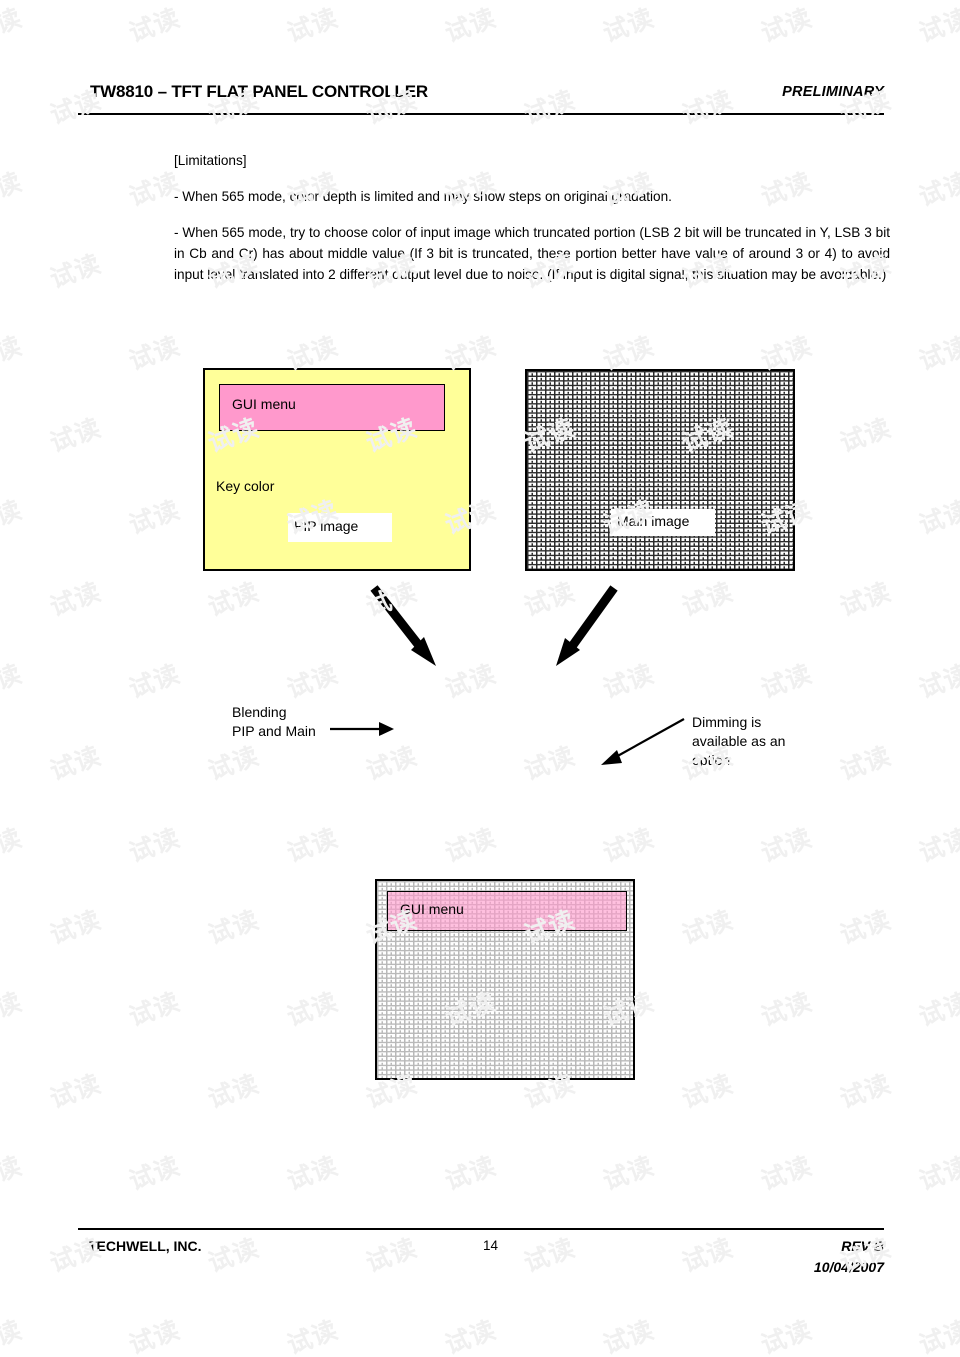  I want to click on pip-gui-menu-bar: GUI menu, so click(332, 407).